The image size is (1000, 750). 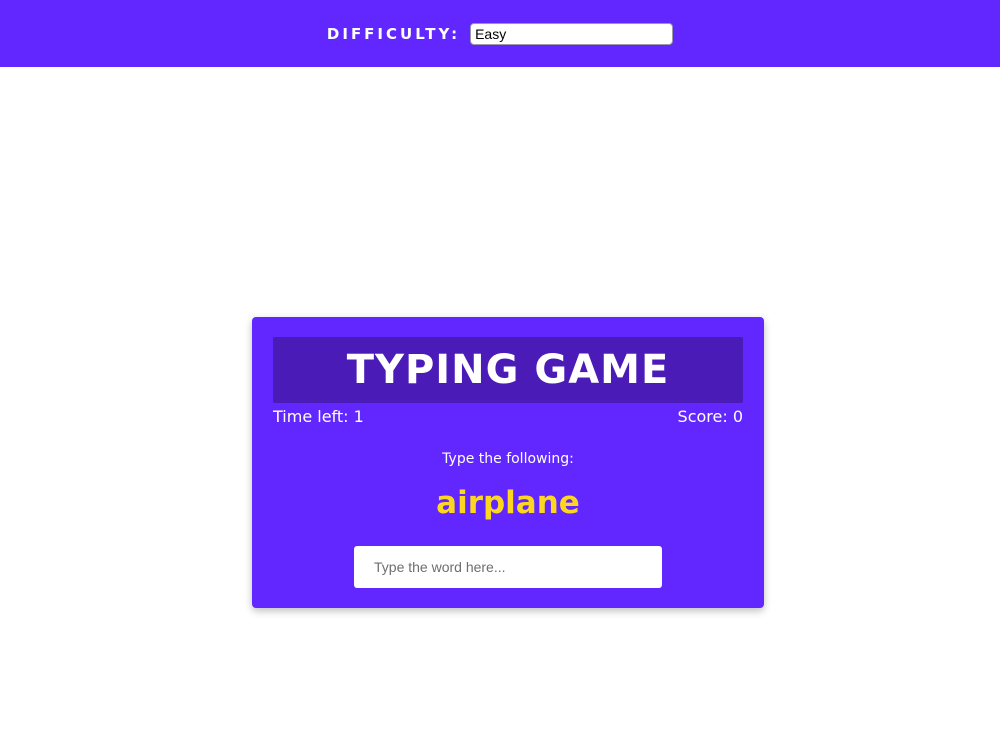 What do you see at coordinates (508, 503) in the screenshot?
I see `target-word: airplane` at bounding box center [508, 503].